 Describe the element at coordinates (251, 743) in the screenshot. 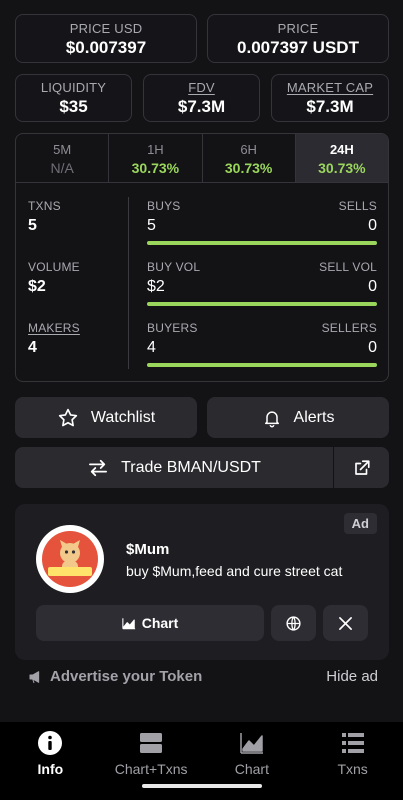

I see `chart-icon` at that location.